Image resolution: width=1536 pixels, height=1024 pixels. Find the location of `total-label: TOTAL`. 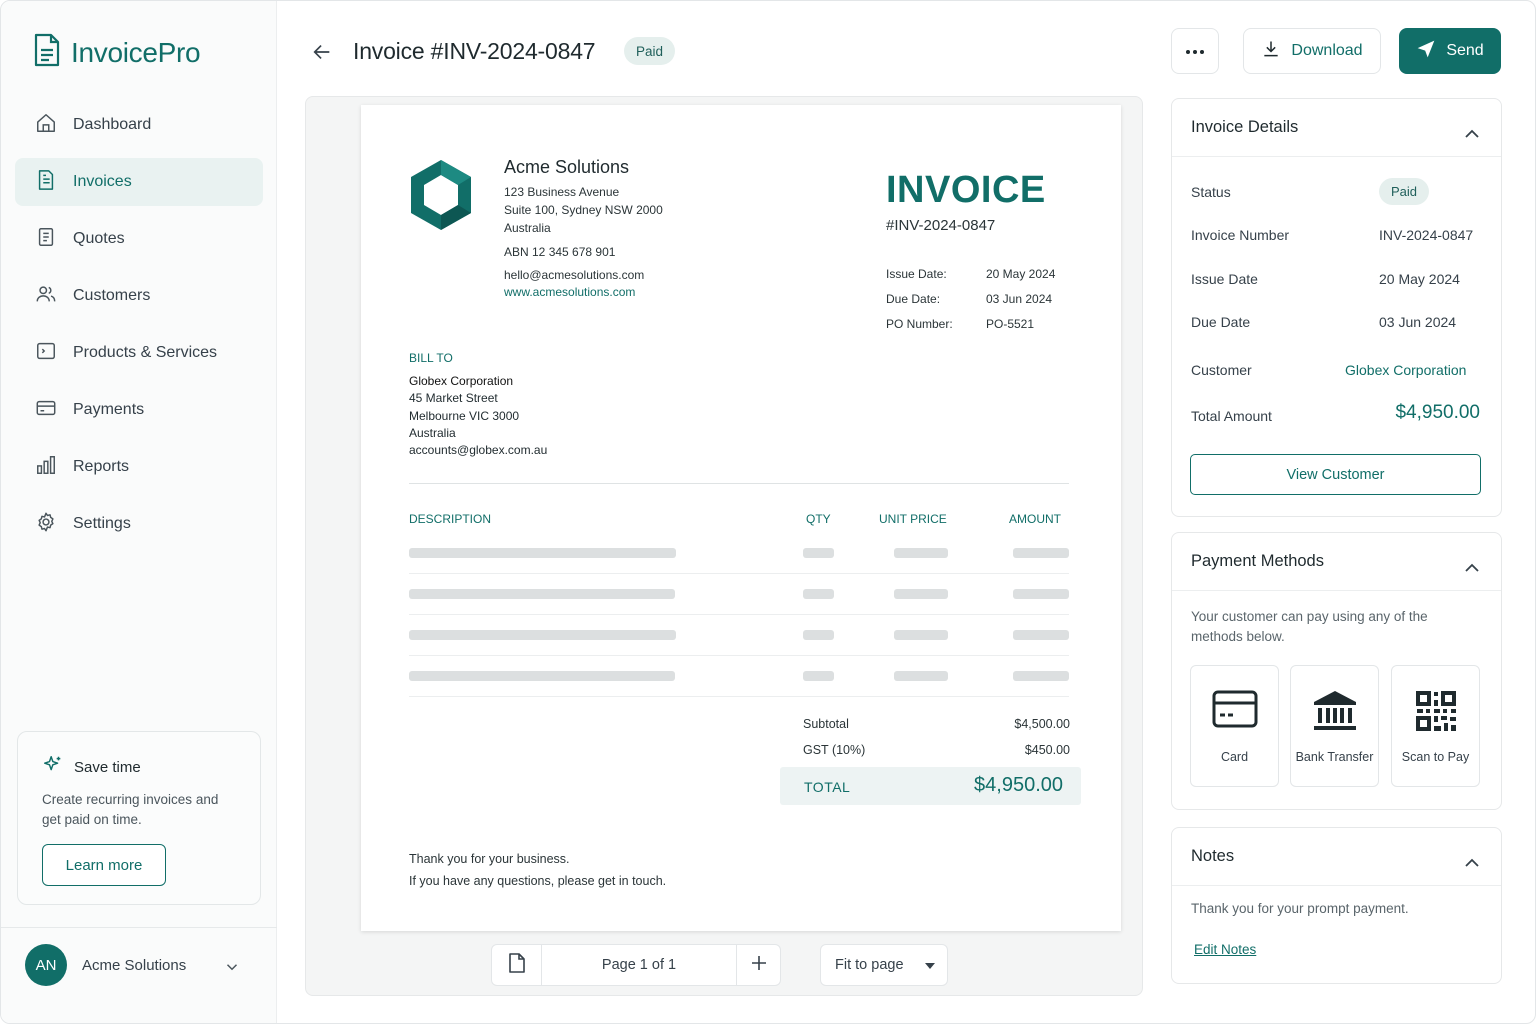

total-label: TOTAL is located at coordinates (827, 787).